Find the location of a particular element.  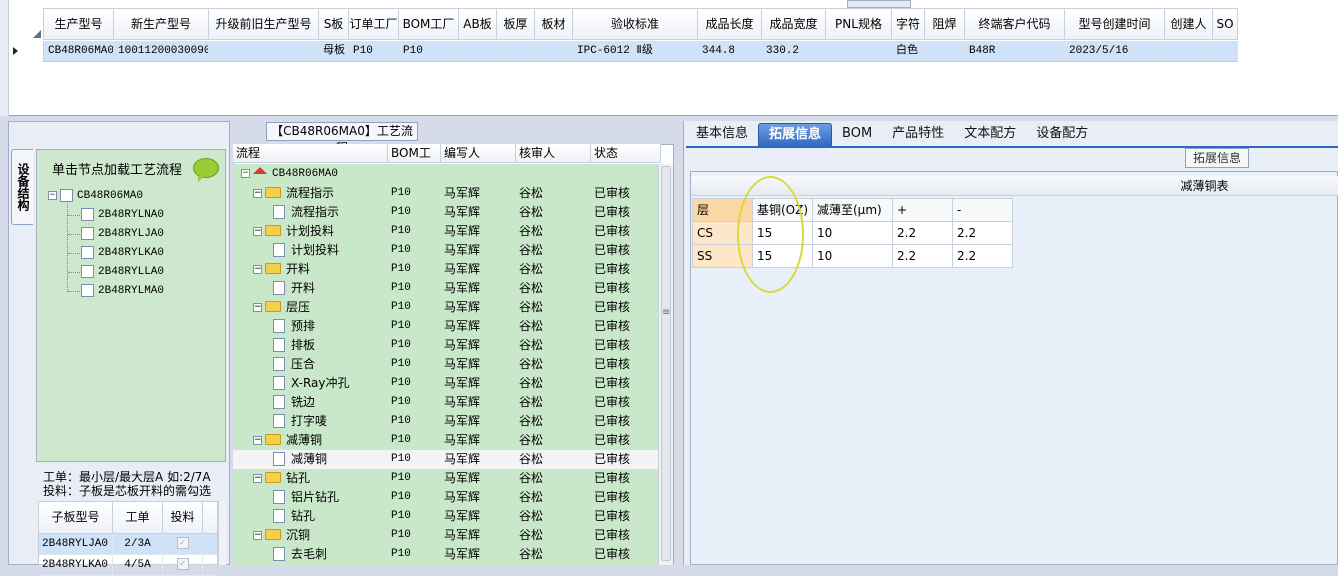

tree-child-node: 2B48RYLJA0 is located at coordinates (151, 234).